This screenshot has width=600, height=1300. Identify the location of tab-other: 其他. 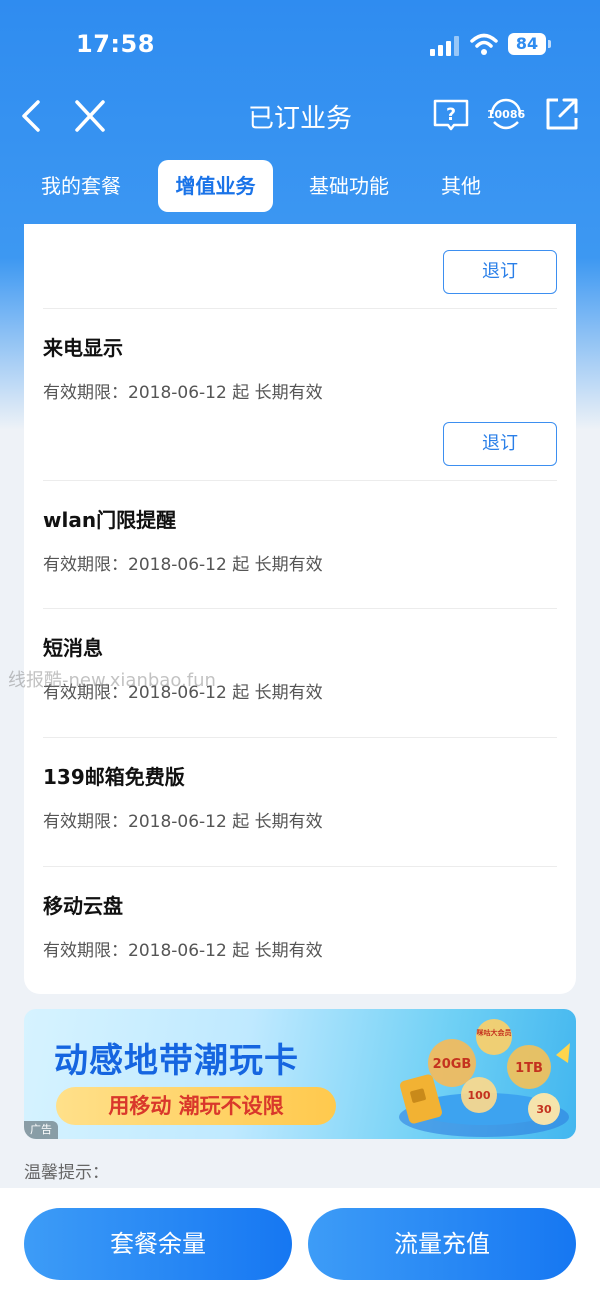
(461, 186).